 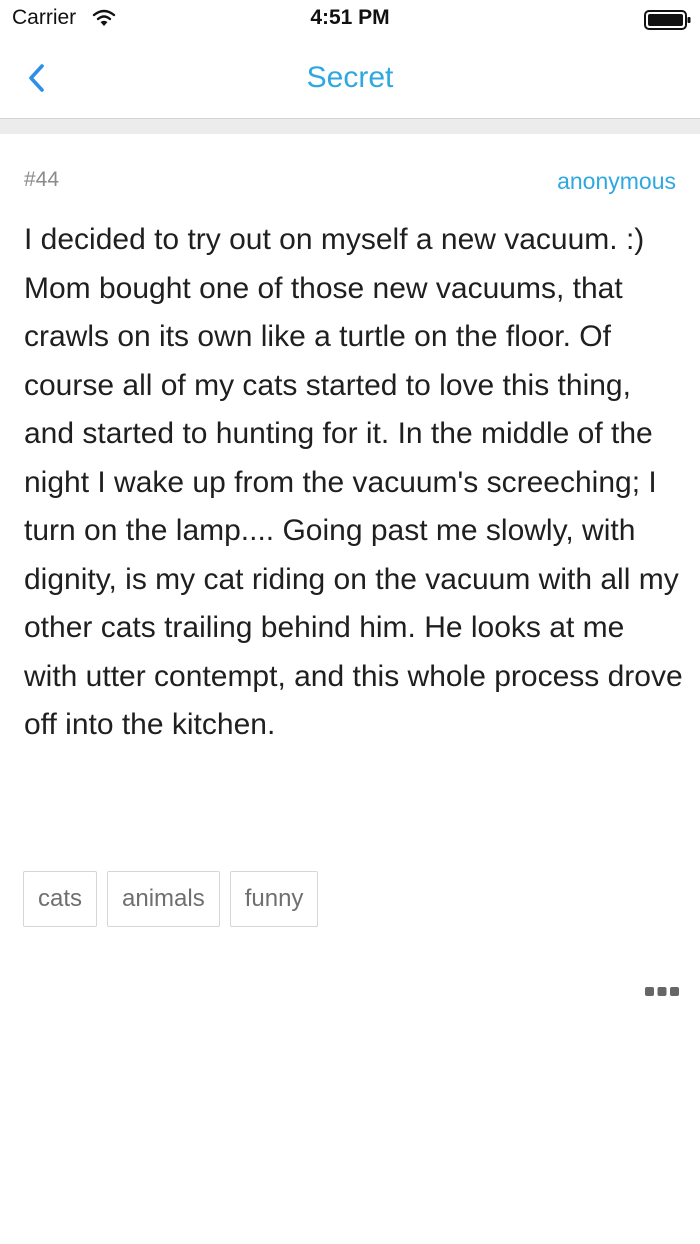 What do you see at coordinates (350, 126) in the screenshot?
I see `header-divider` at bounding box center [350, 126].